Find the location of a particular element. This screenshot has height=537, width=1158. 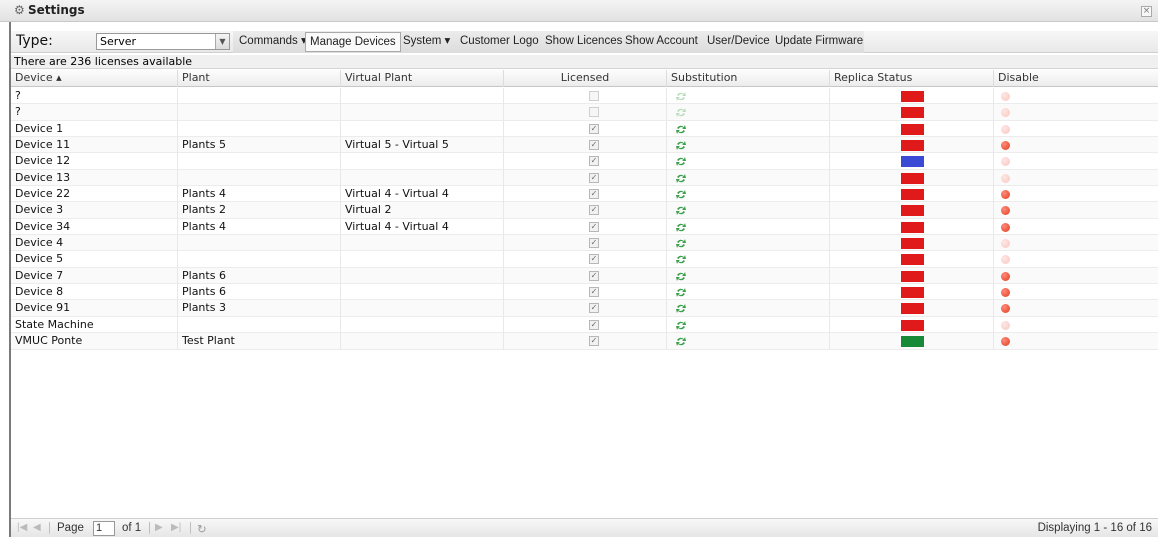

update-firmware-button: Update Firmware is located at coordinates (819, 42).